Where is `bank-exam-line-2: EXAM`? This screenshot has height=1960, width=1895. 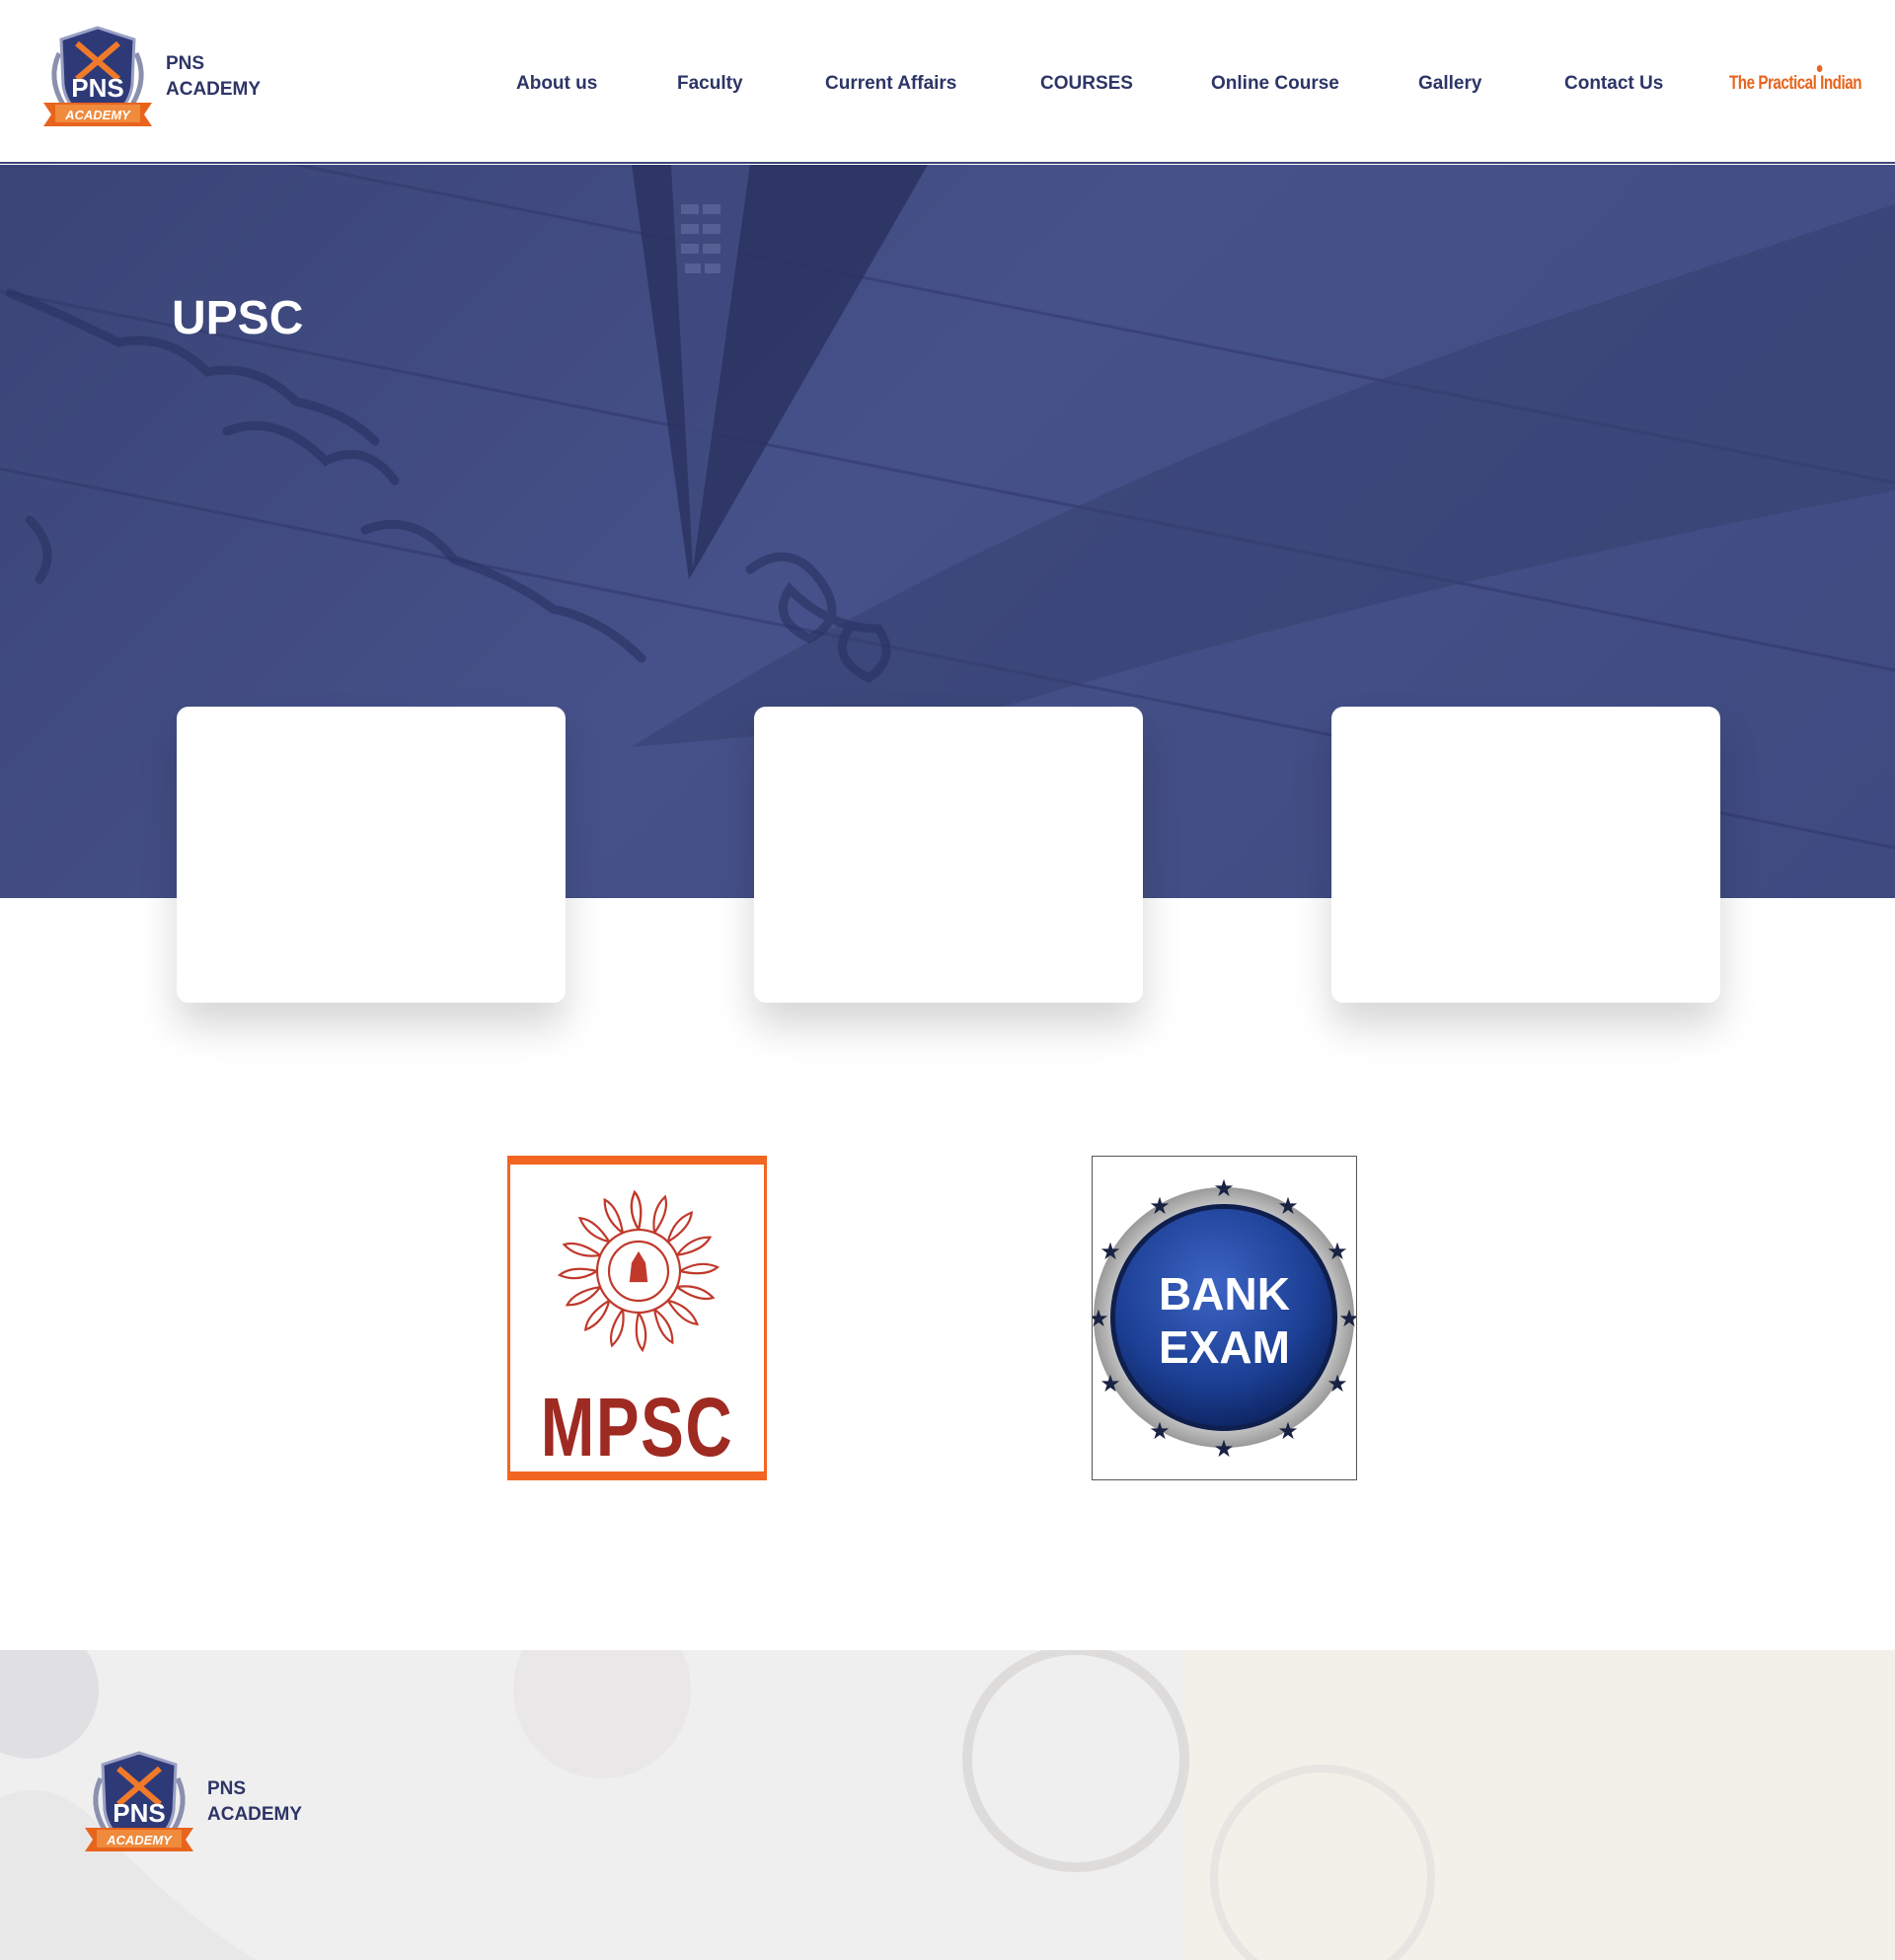
bank-exam-line-2: EXAM is located at coordinates (1224, 1347).